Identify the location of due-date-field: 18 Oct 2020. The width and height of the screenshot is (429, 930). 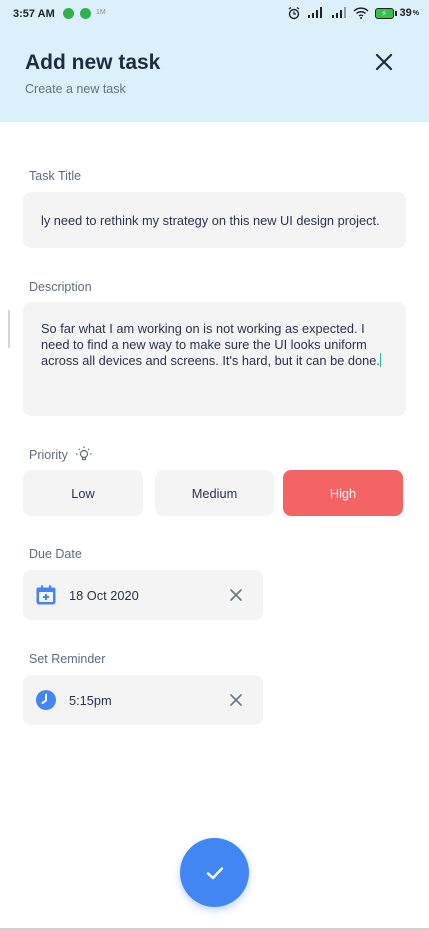
(143, 595).